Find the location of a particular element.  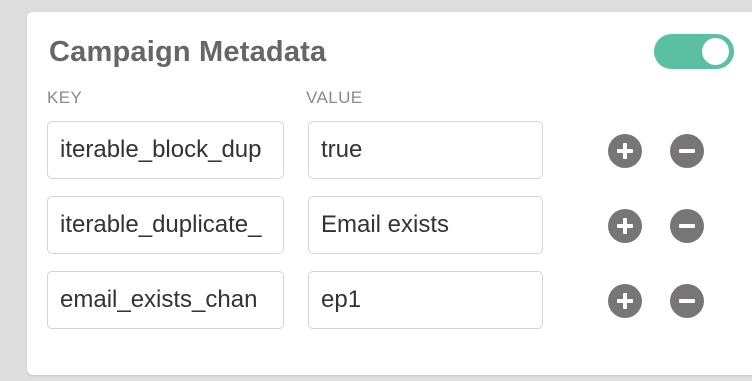

value-column-header: VALUE is located at coordinates (334, 97).